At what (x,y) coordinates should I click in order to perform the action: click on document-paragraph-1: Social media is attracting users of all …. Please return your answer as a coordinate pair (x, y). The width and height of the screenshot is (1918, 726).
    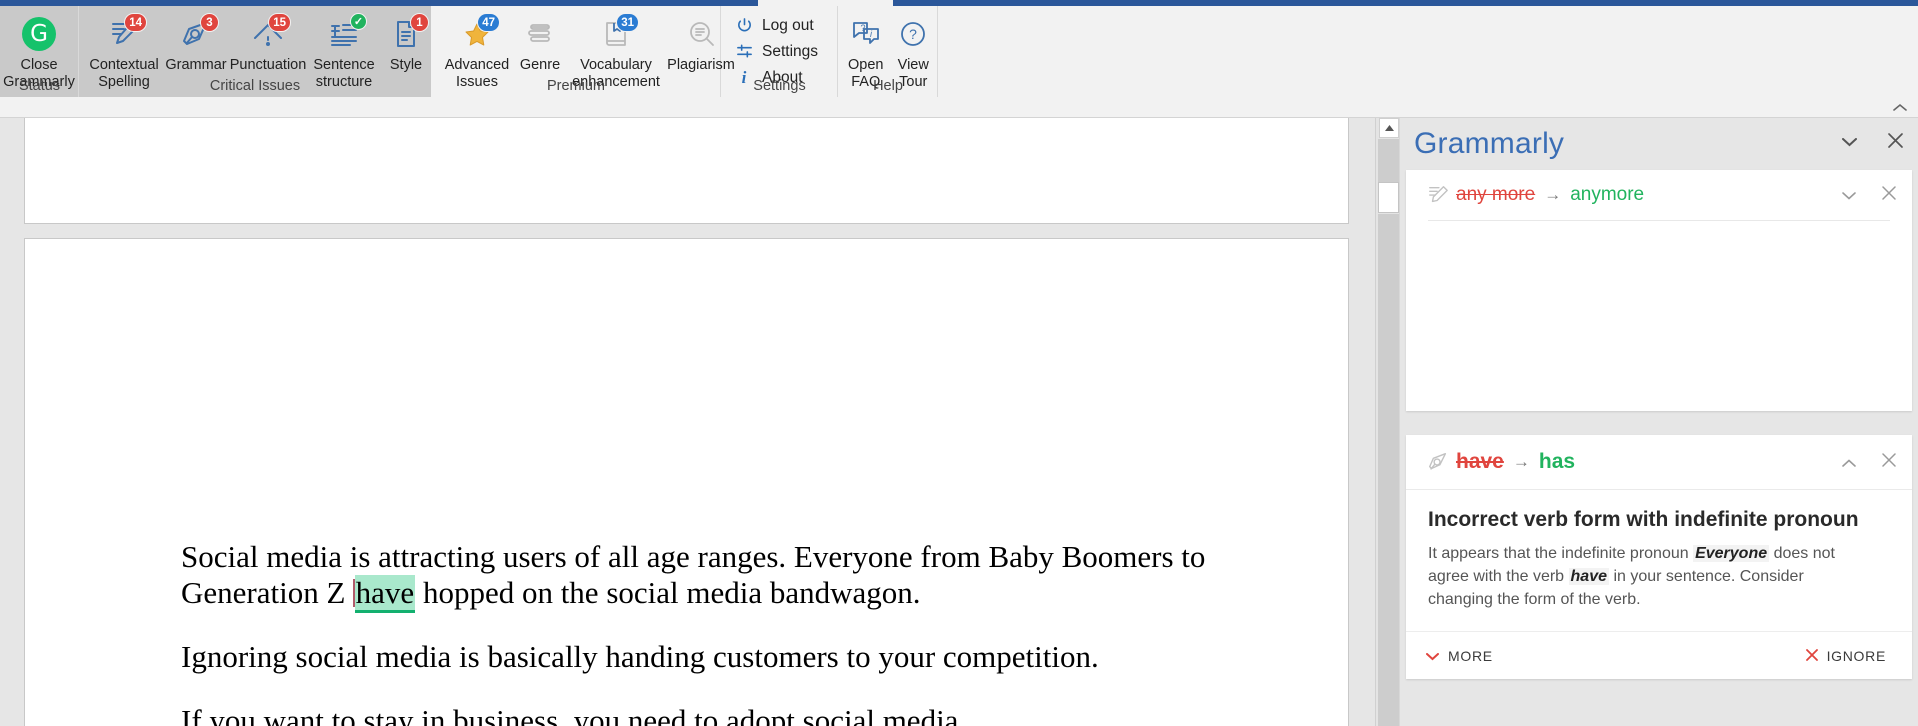
    Looking at the image, I should click on (701, 576).